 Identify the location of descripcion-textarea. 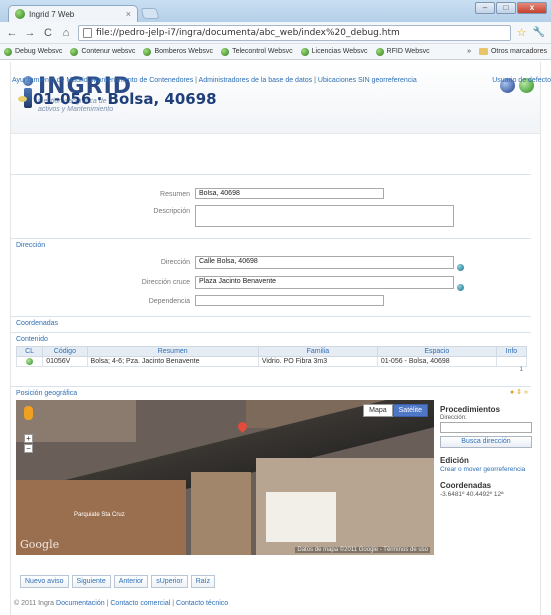
(324, 216).